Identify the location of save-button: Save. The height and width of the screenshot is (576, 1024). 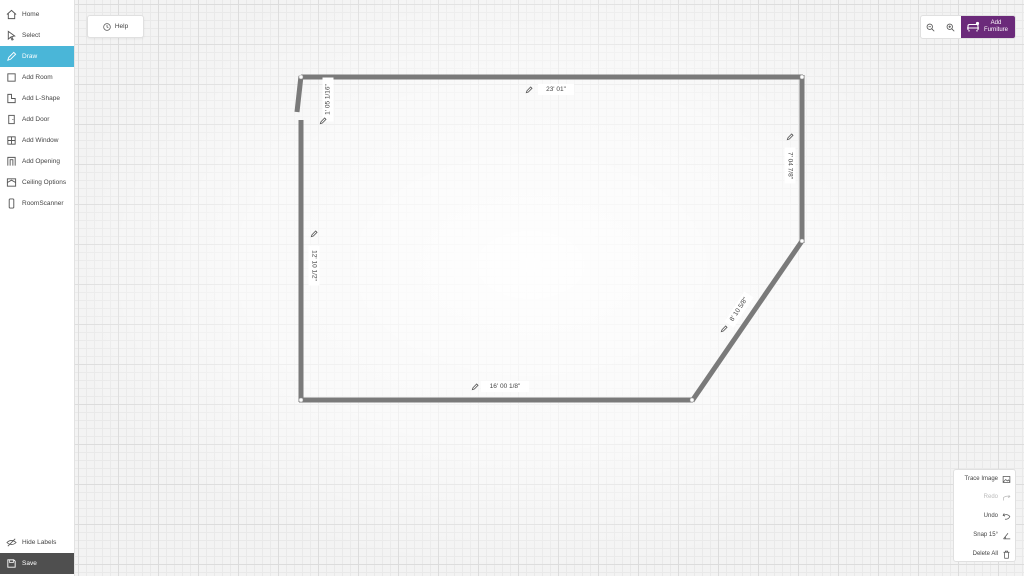
(37, 563).